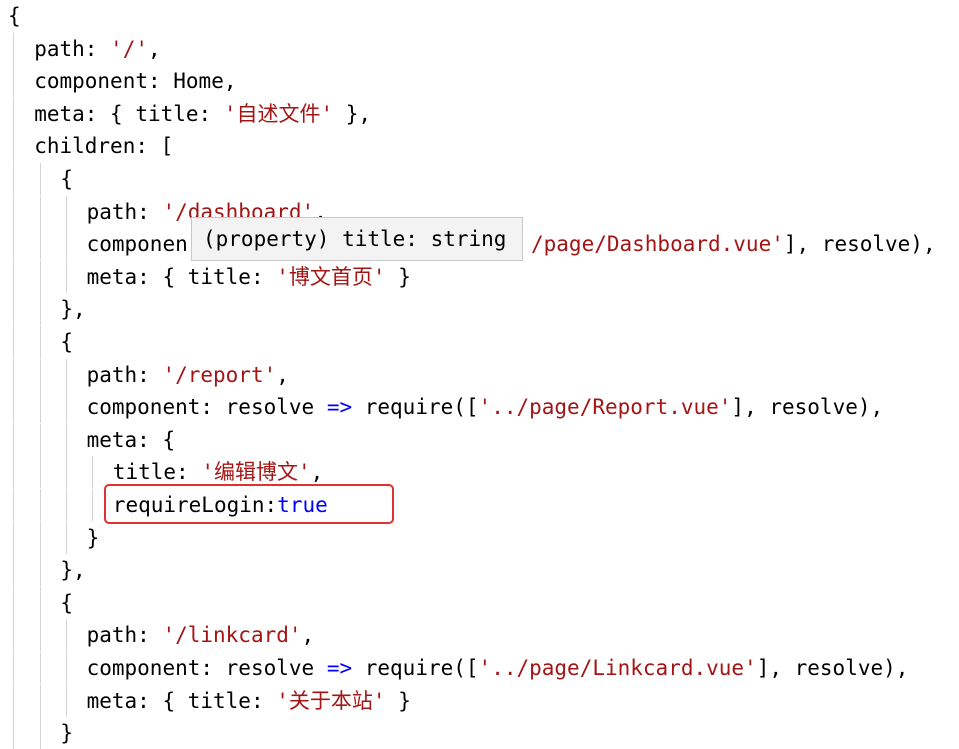 The height and width of the screenshot is (749, 959). I want to click on code-line: path: '/report',, so click(479, 374).